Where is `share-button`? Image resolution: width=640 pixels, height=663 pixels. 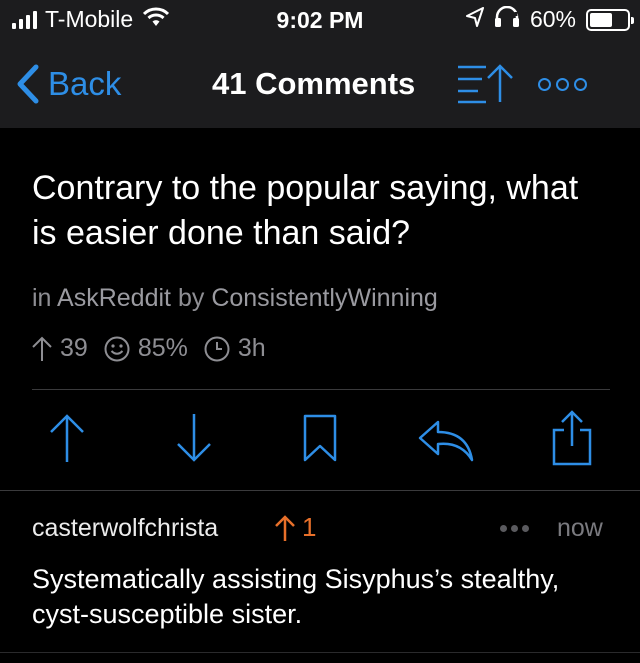 share-button is located at coordinates (572, 440).